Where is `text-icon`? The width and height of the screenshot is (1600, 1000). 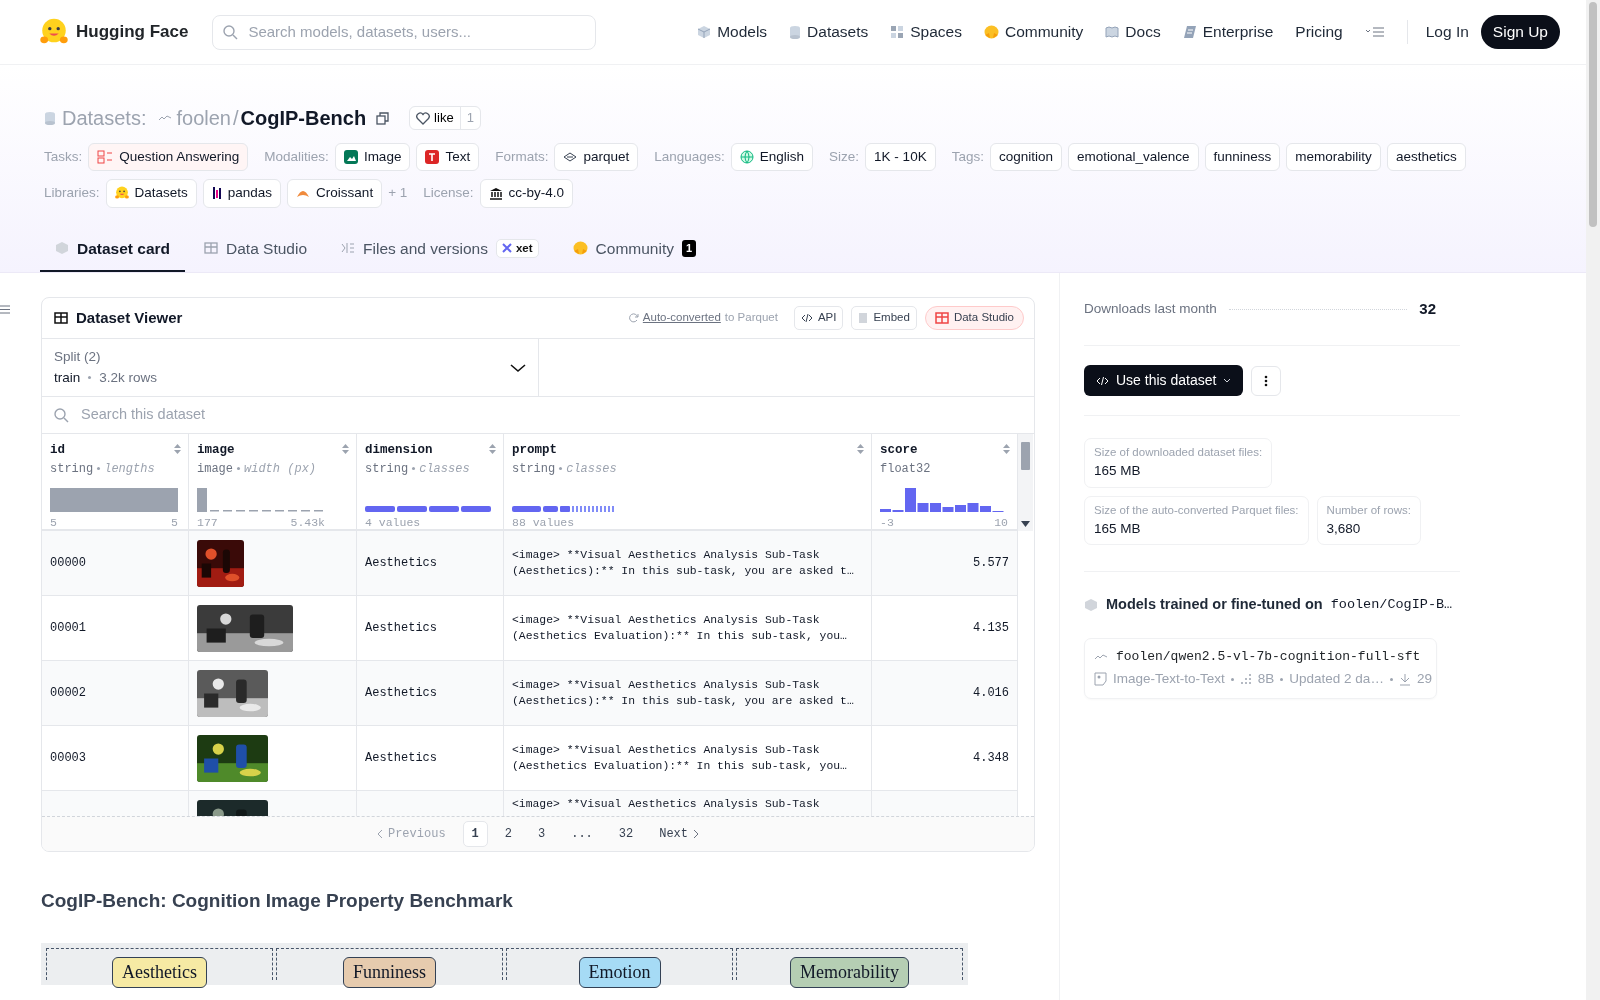 text-icon is located at coordinates (432, 157).